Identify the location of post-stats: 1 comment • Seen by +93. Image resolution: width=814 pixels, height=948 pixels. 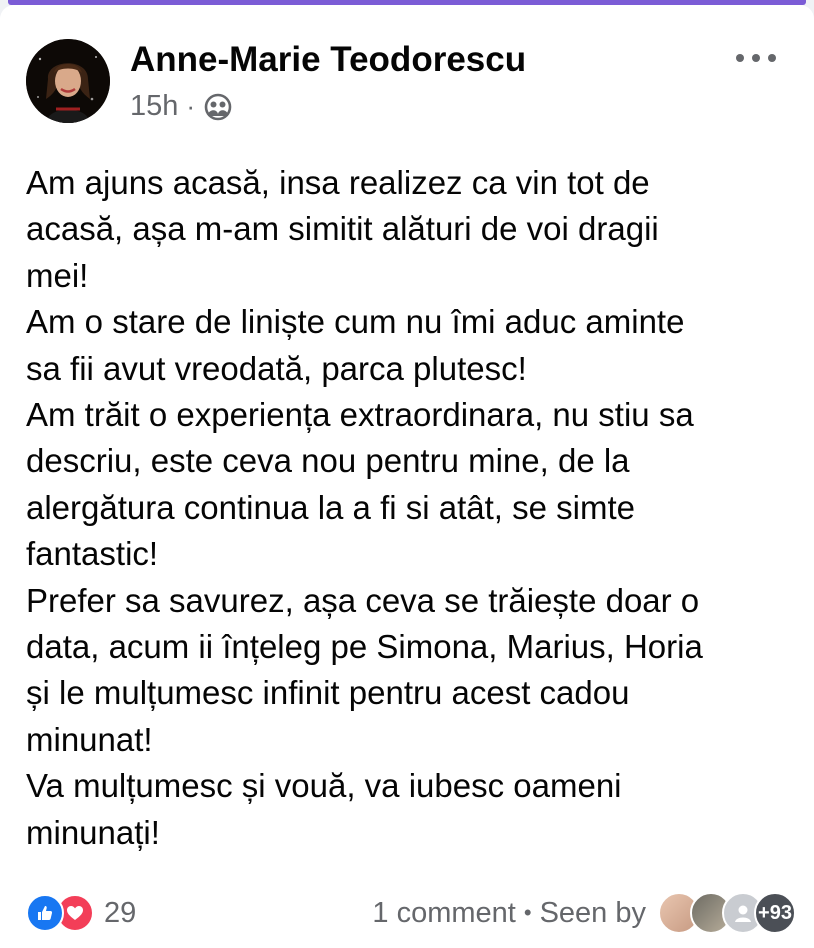
(584, 913).